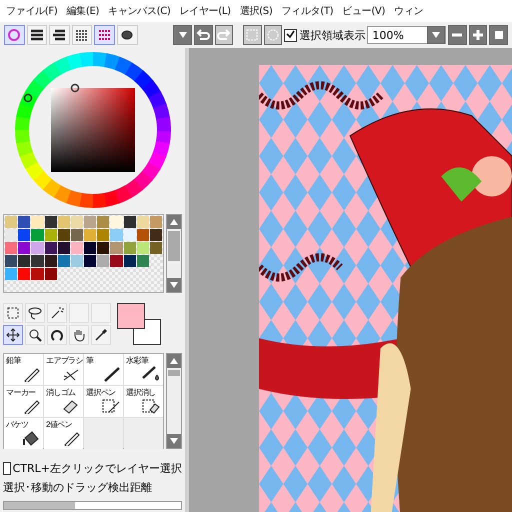  Describe the element at coordinates (83, 11) in the screenshot. I see `menu-item: 編集(E)` at that location.